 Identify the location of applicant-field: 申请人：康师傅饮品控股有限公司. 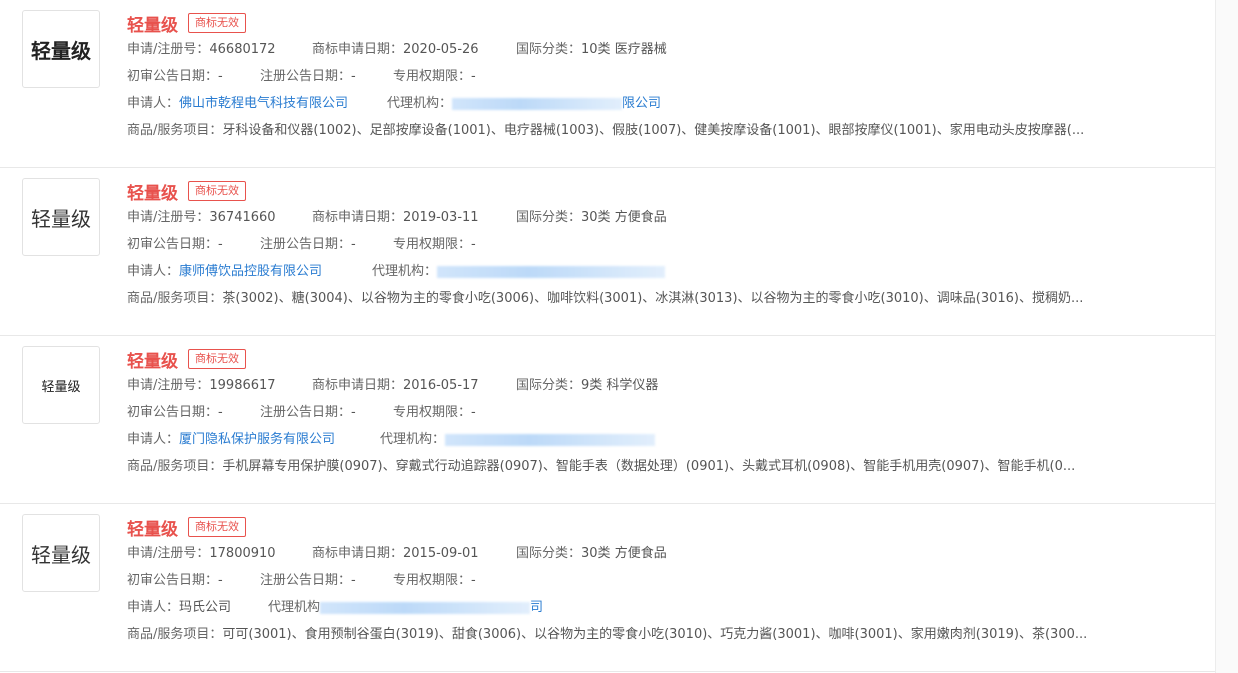
(225, 271).